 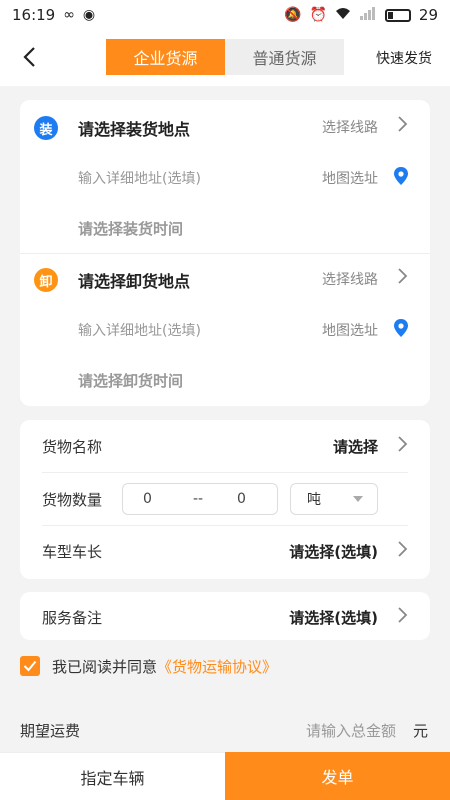 What do you see at coordinates (334, 499) in the screenshot?
I see `unit-select: 吨` at bounding box center [334, 499].